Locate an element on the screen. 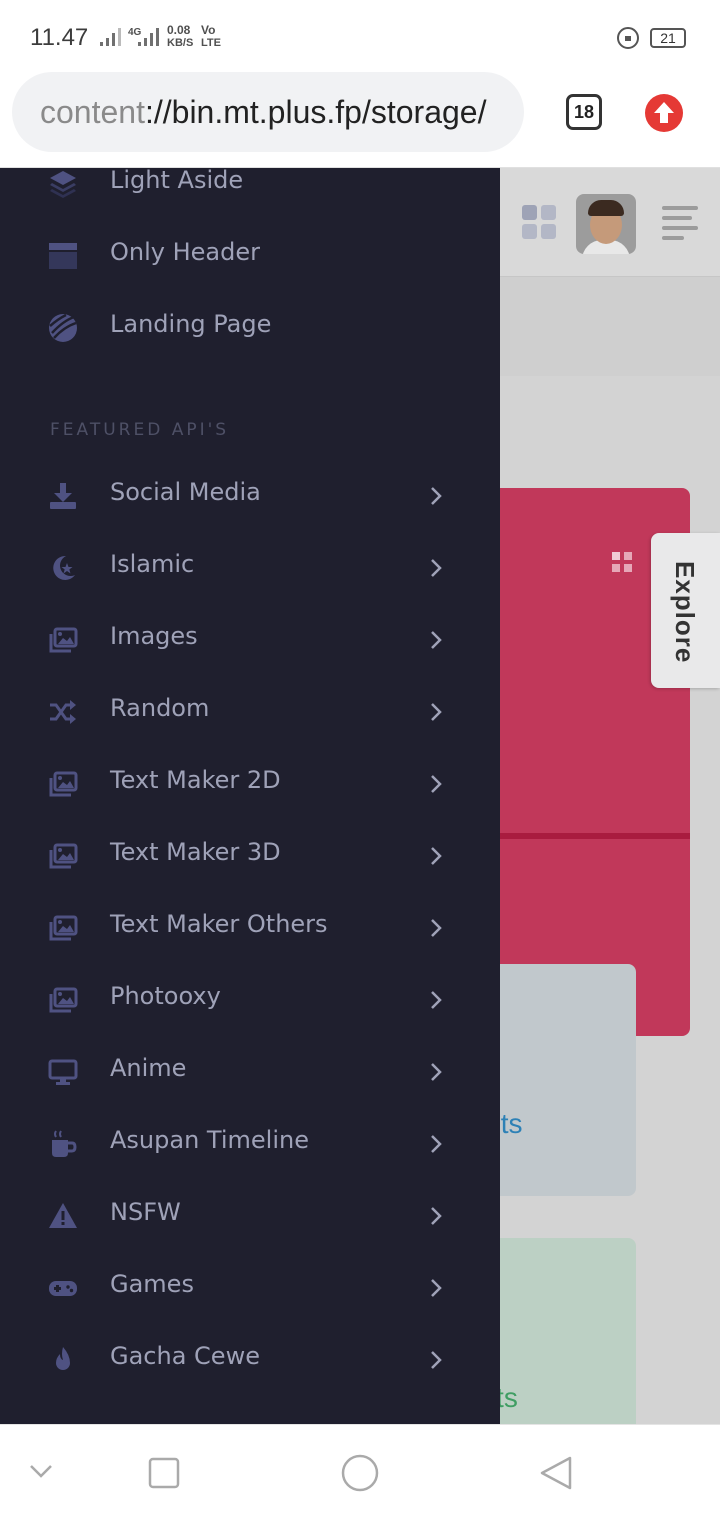 The image size is (720, 1520). download-icon is located at coordinates (63, 496).